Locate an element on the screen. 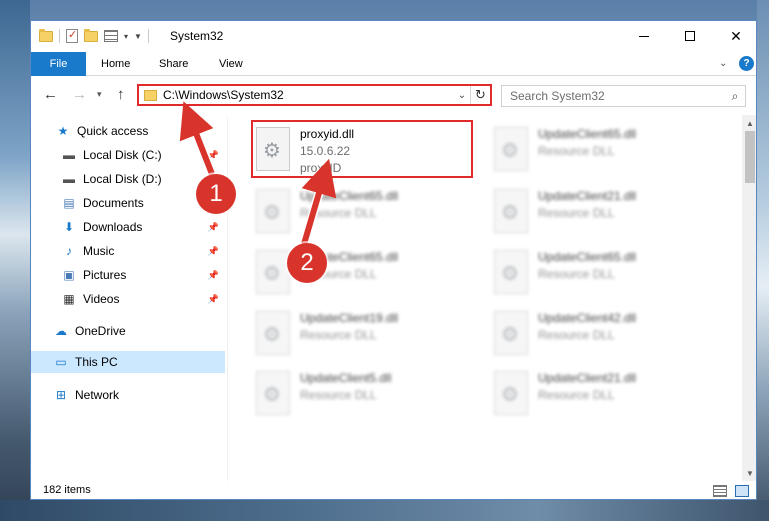 The width and height of the screenshot is (769, 521). sidebar-item-videos: ▦ Videos 📌 is located at coordinates (128, 299).